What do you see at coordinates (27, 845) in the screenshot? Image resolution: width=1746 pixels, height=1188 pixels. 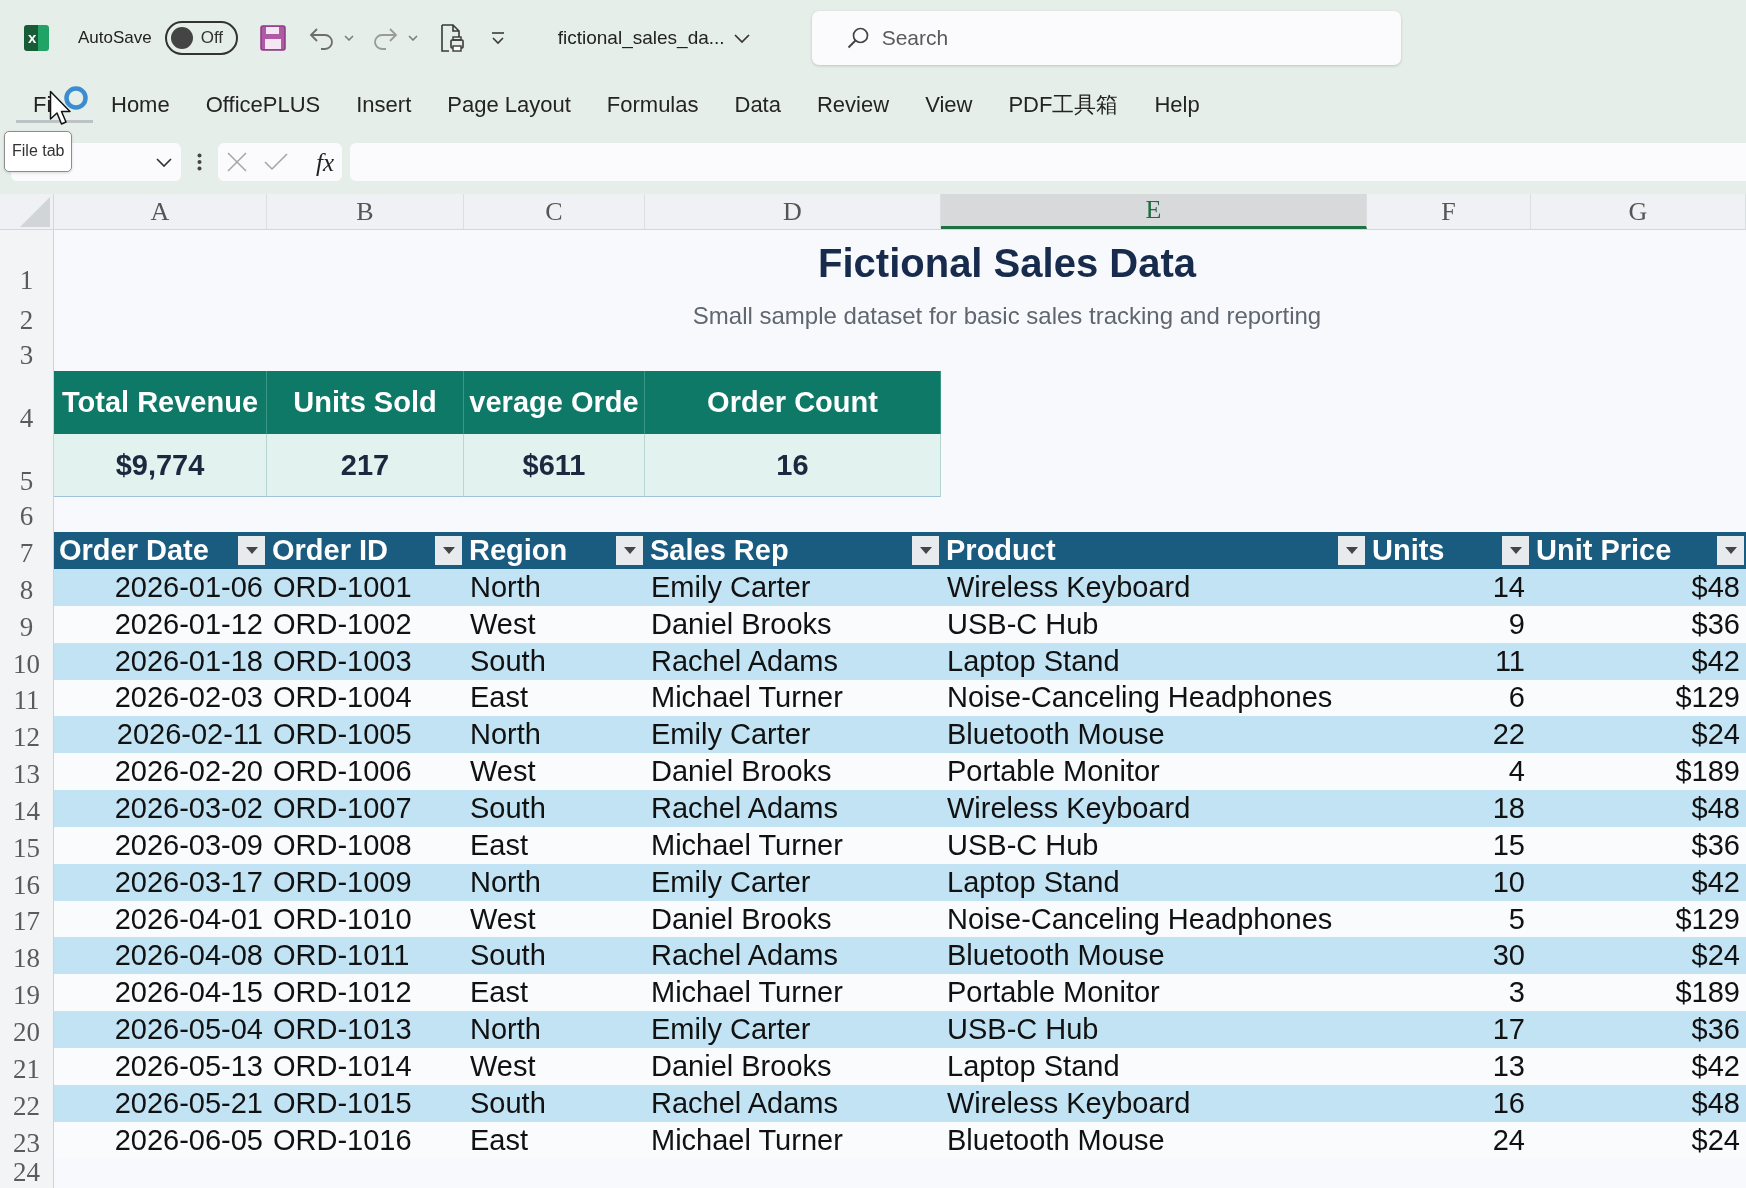 I see `row-number: 15` at bounding box center [27, 845].